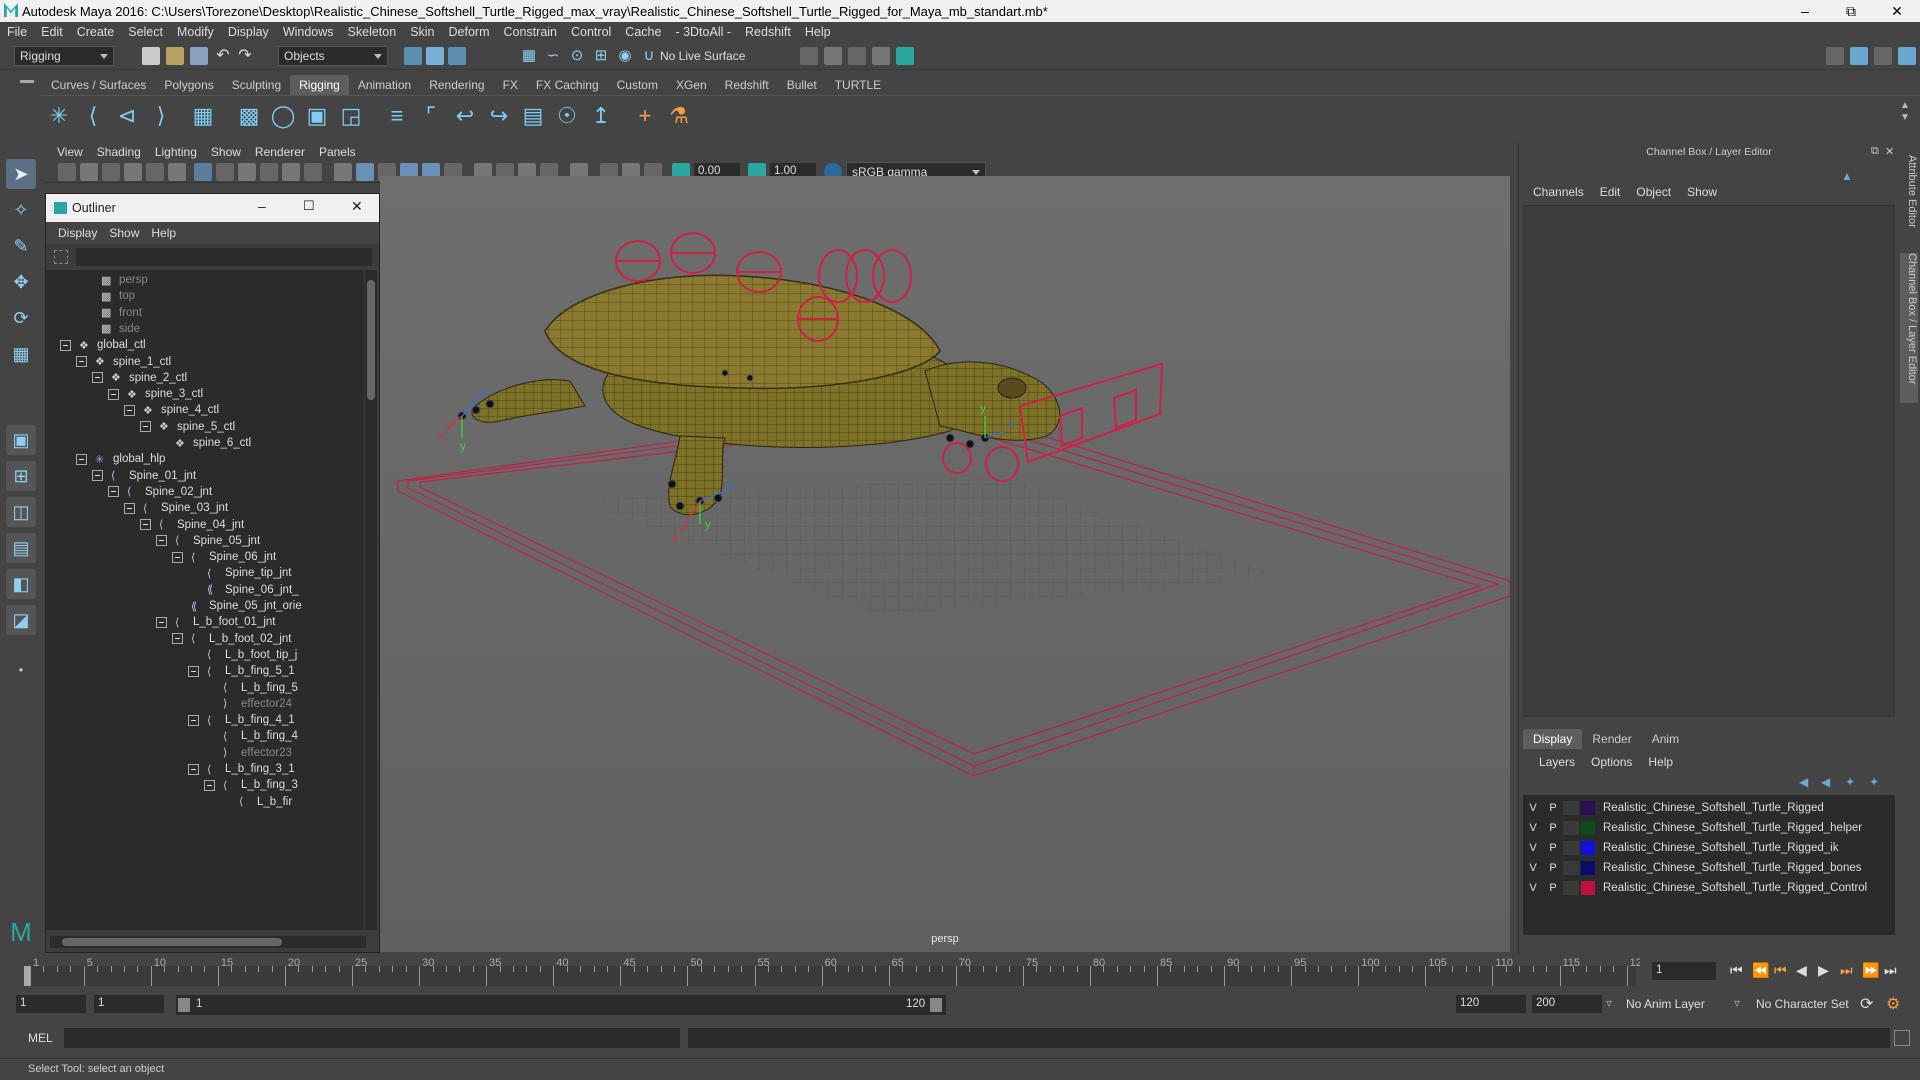 The width and height of the screenshot is (1920, 1080). What do you see at coordinates (1709, 461) in the screenshot?
I see `channel-box-area` at bounding box center [1709, 461].